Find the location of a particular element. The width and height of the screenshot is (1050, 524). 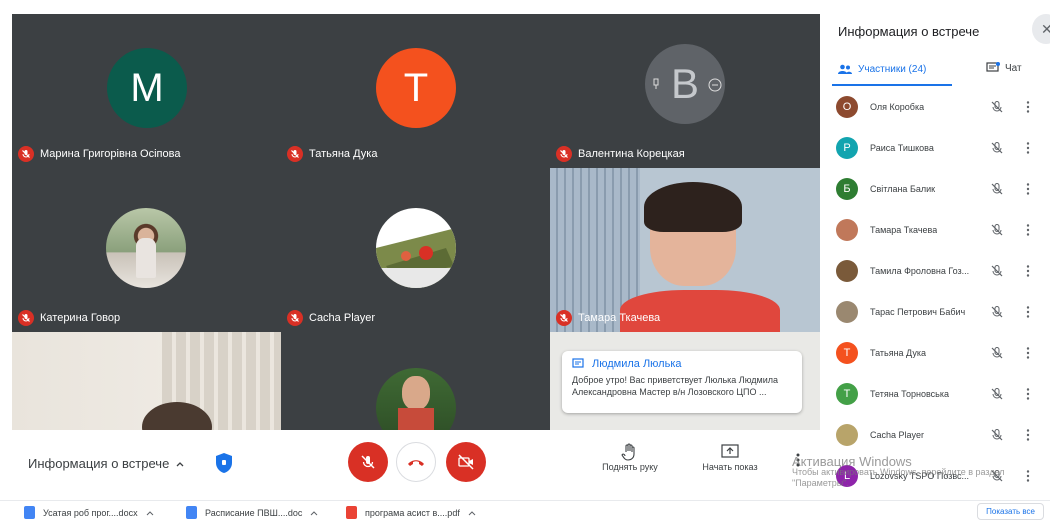

meeting-info-toggle: Информация о встрече is located at coordinates (106, 463).